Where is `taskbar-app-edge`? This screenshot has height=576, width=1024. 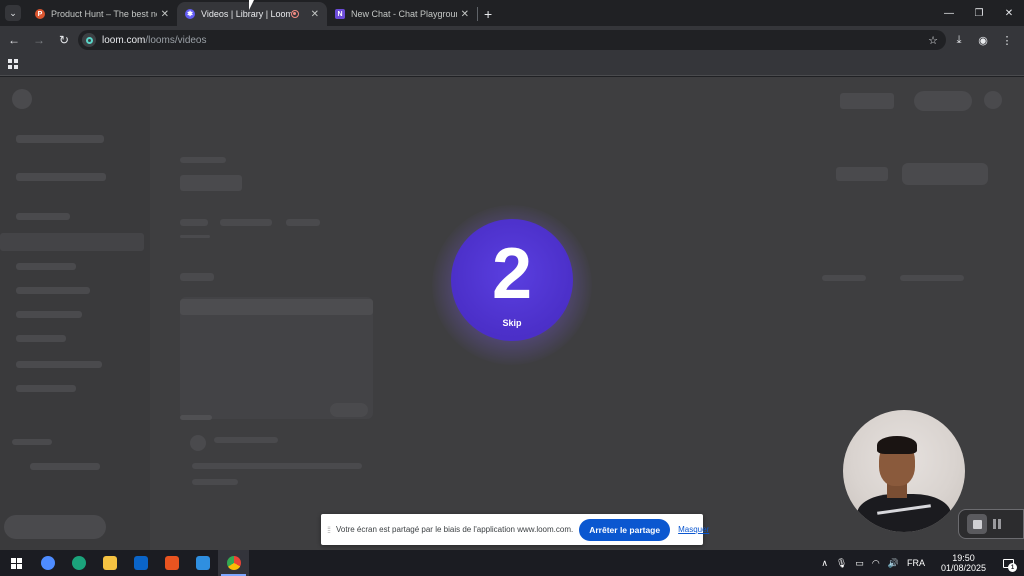 taskbar-app-edge is located at coordinates (78, 563).